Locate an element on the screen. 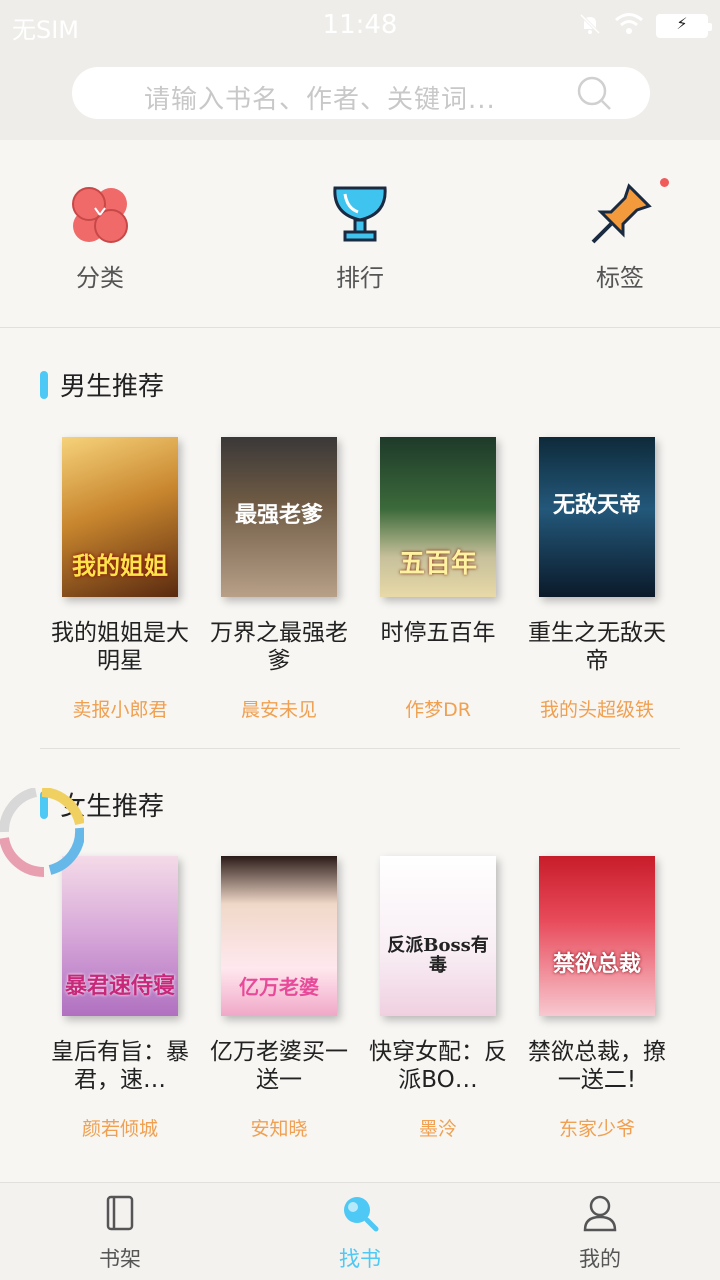 Image resolution: width=720 pixels, height=1280 pixels. nav-category: 分类 is located at coordinates (100, 236).